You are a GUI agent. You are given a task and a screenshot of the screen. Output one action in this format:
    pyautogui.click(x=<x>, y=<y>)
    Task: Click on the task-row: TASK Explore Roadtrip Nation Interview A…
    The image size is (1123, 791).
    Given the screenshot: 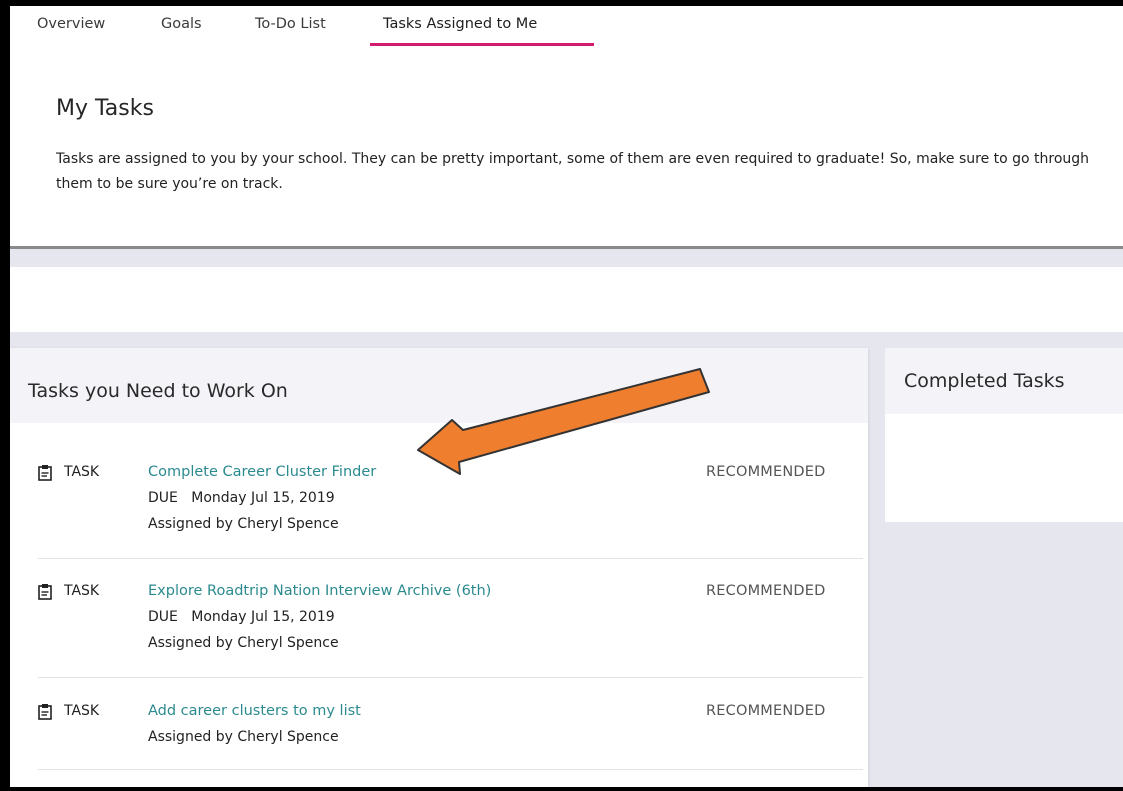 What is the action you would take?
    pyautogui.click(x=450, y=630)
    